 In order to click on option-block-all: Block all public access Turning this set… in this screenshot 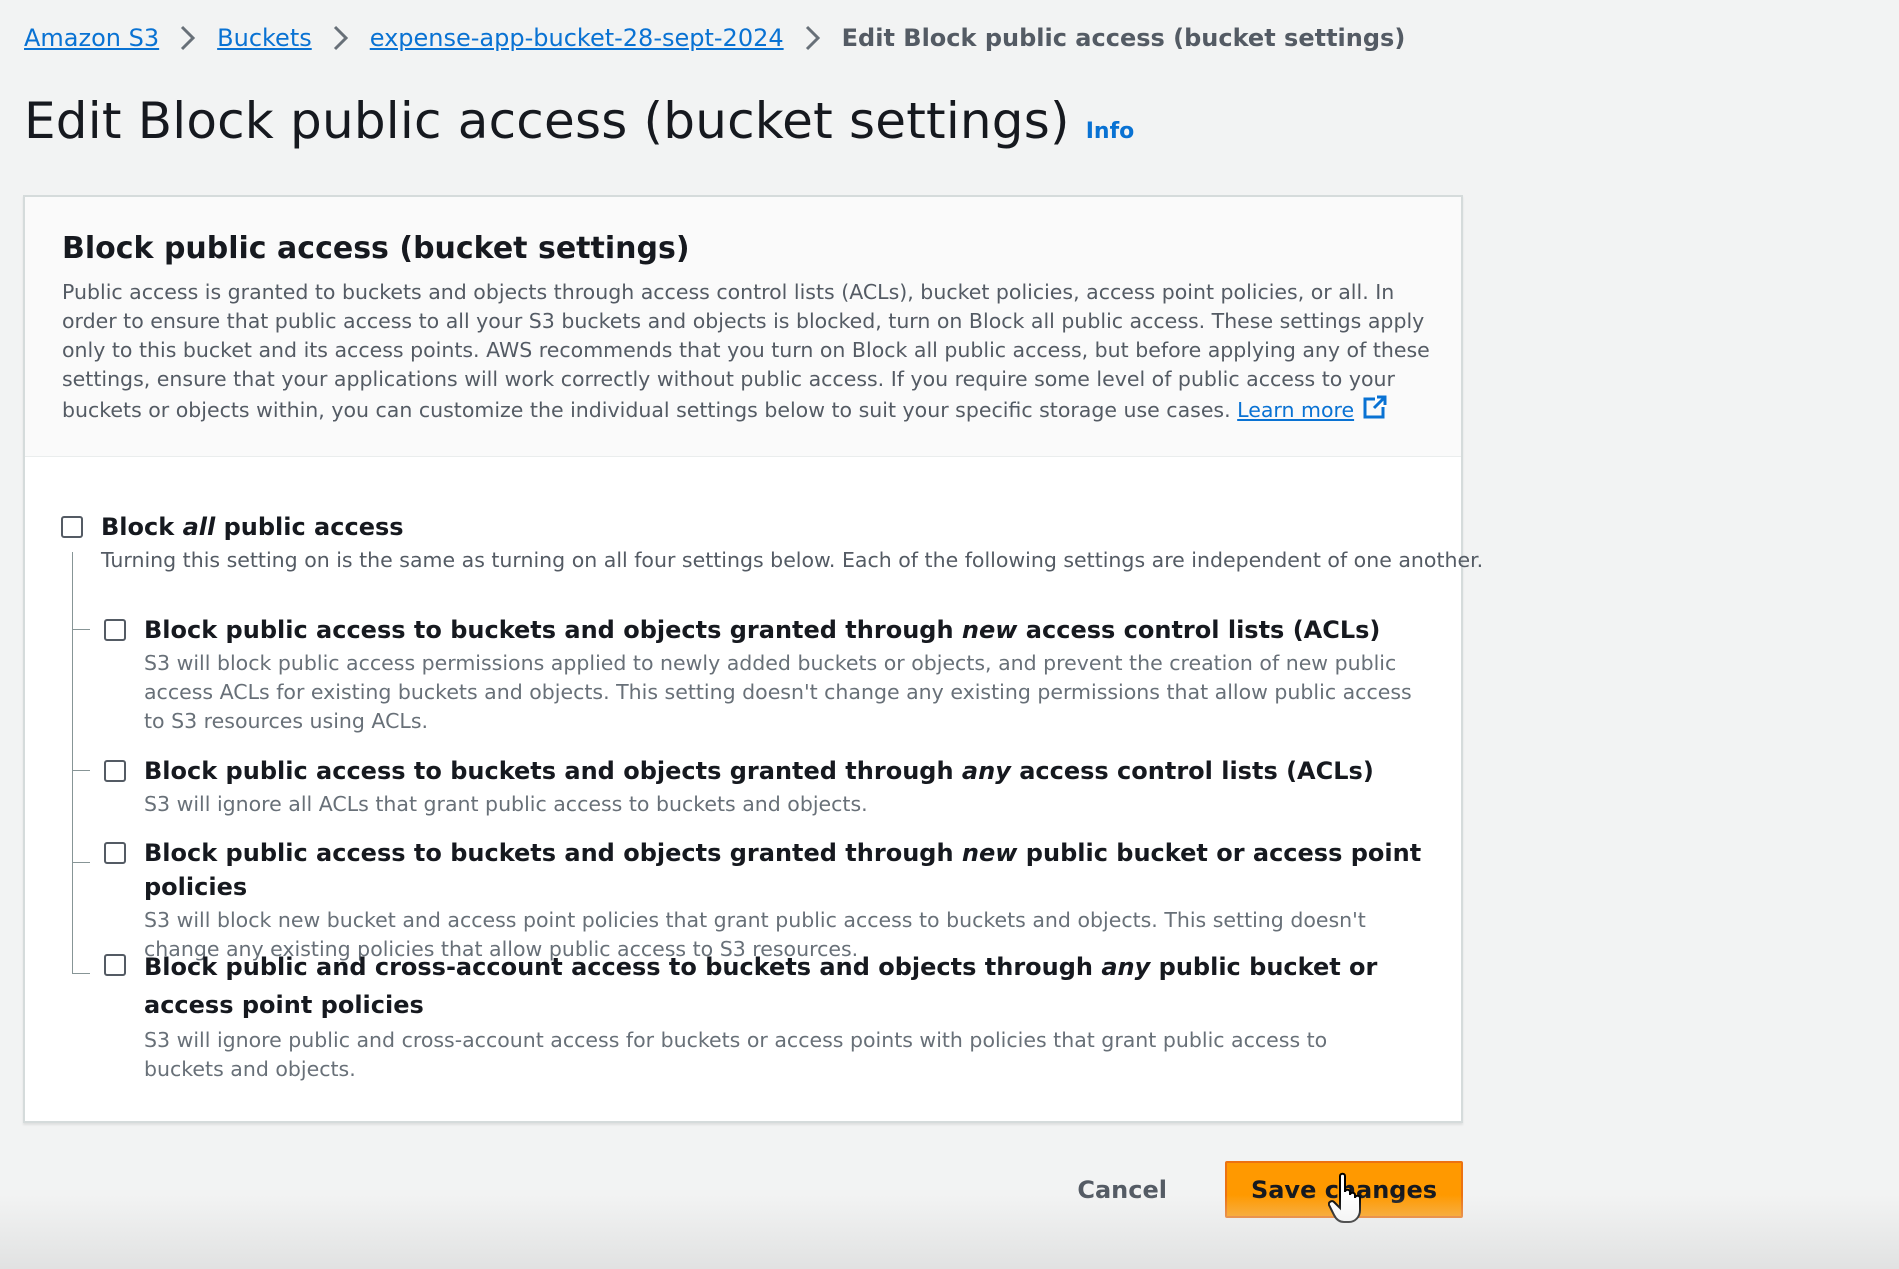, I will do `click(772, 542)`.